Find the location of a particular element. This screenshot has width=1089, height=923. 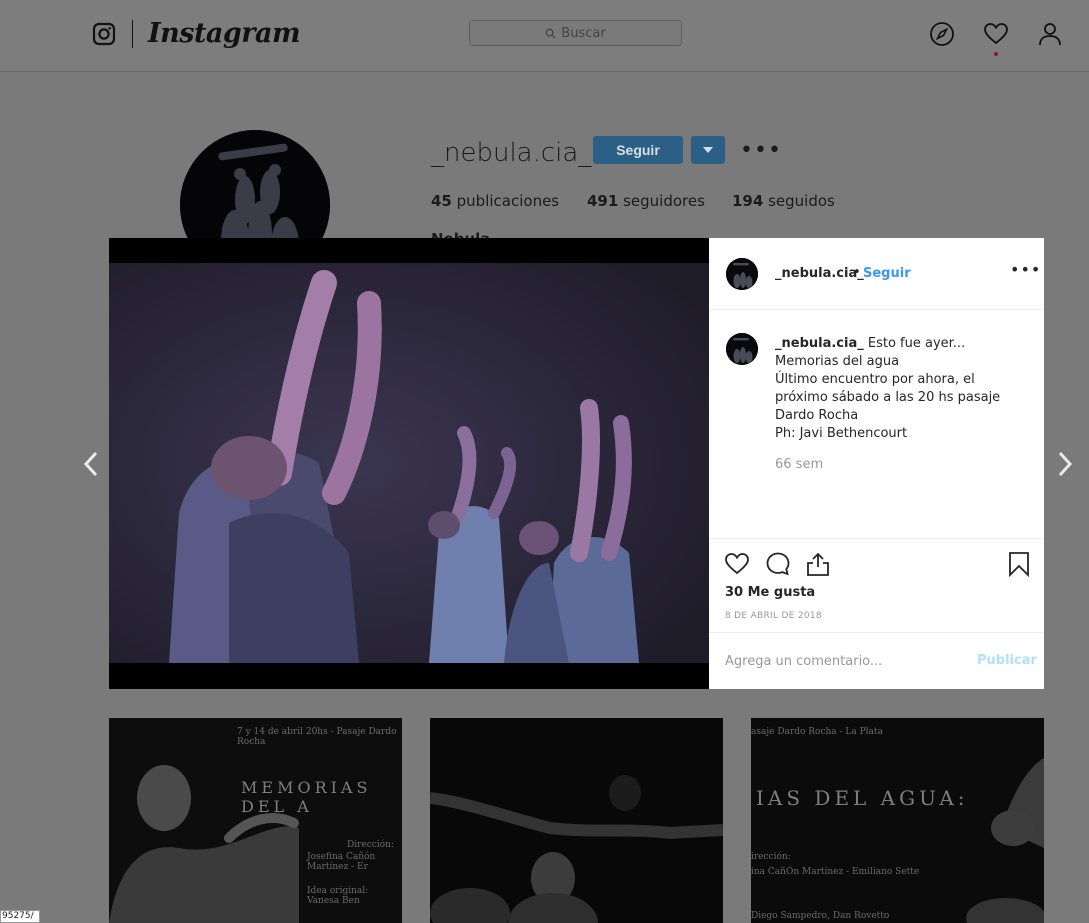

caption-line: Memorias del agua is located at coordinates (837, 361).